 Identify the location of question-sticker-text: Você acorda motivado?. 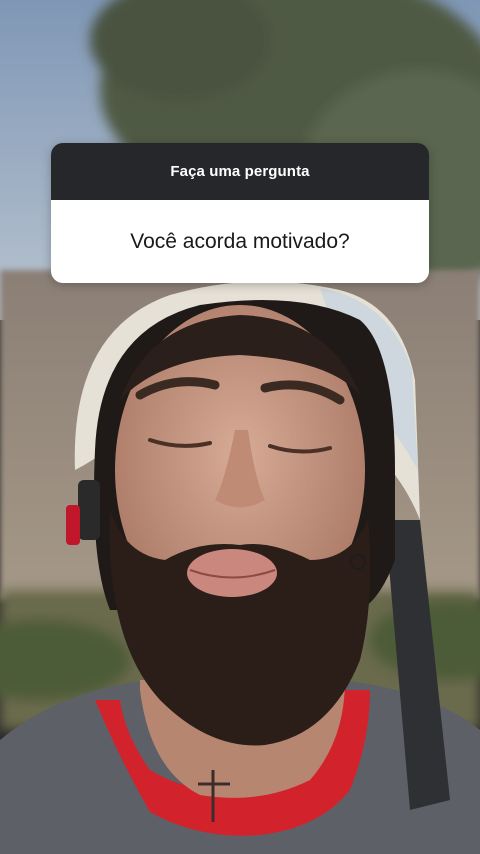
(240, 241).